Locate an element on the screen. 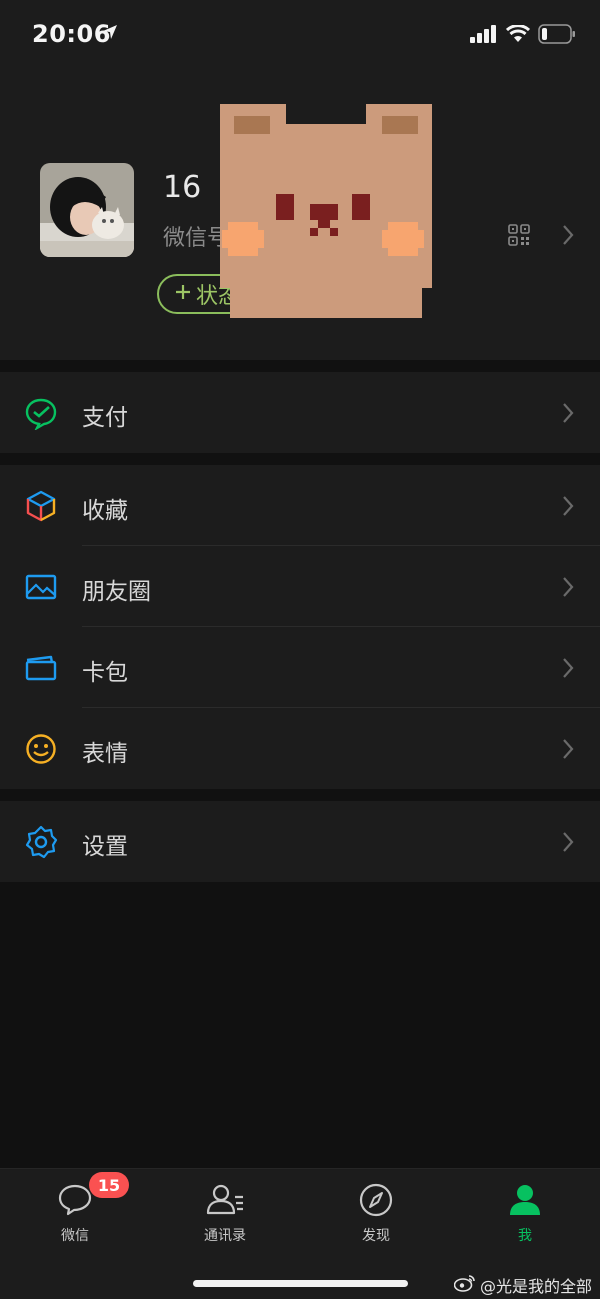 The height and width of the screenshot is (1299, 600). avatar is located at coordinates (87, 210).